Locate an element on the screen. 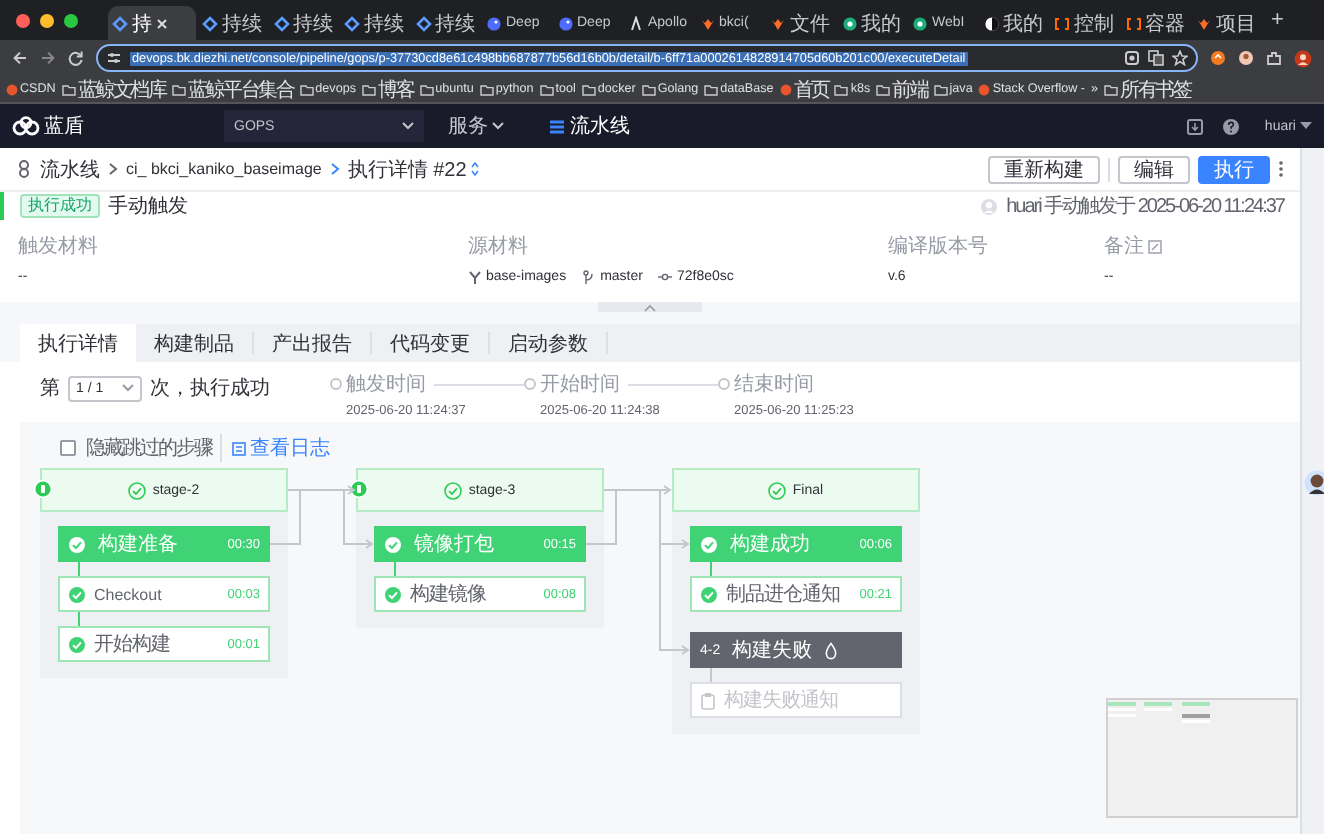  puzzle-icon is located at coordinates (1274, 58).